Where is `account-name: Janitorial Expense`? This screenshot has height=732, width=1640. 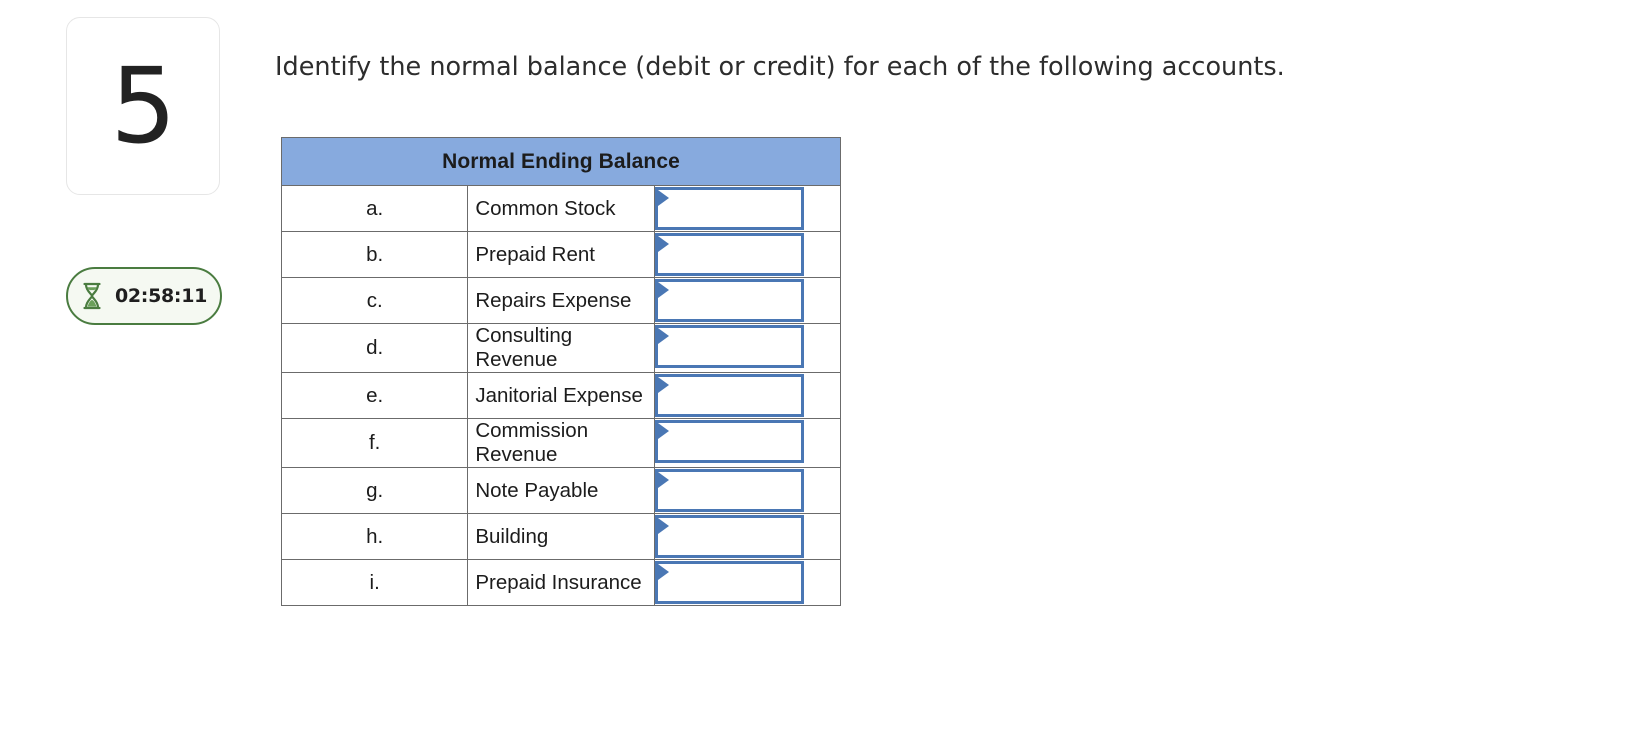 account-name: Janitorial Expense is located at coordinates (561, 395).